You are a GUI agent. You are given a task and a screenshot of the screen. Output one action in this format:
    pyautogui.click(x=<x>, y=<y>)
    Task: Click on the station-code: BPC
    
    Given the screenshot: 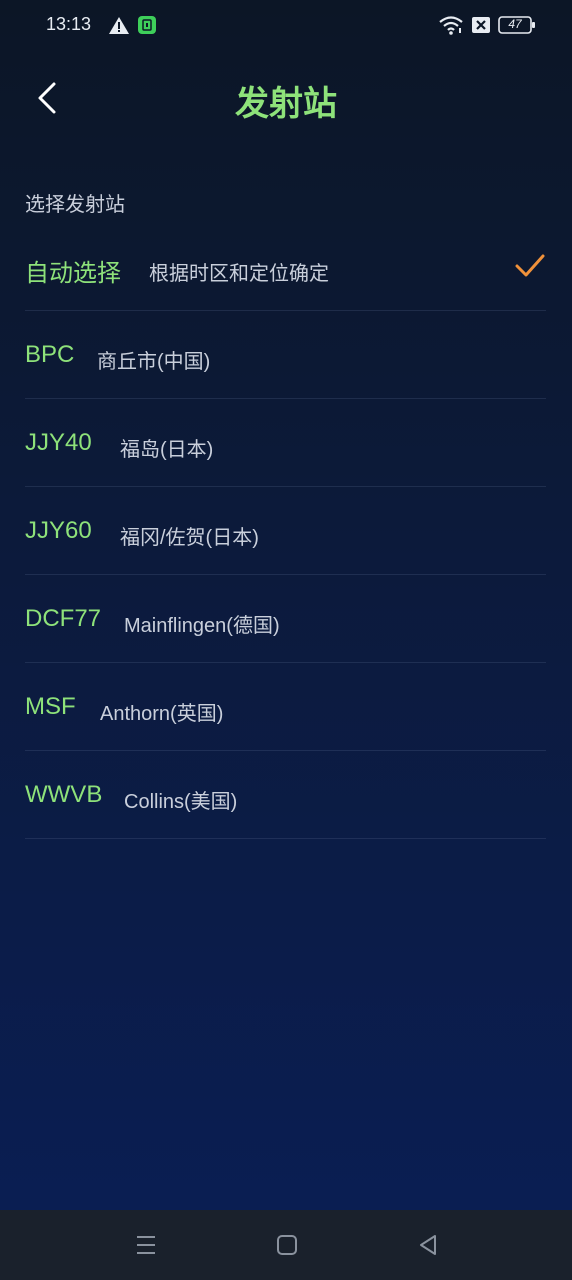 What is the action you would take?
    pyautogui.click(x=50, y=354)
    